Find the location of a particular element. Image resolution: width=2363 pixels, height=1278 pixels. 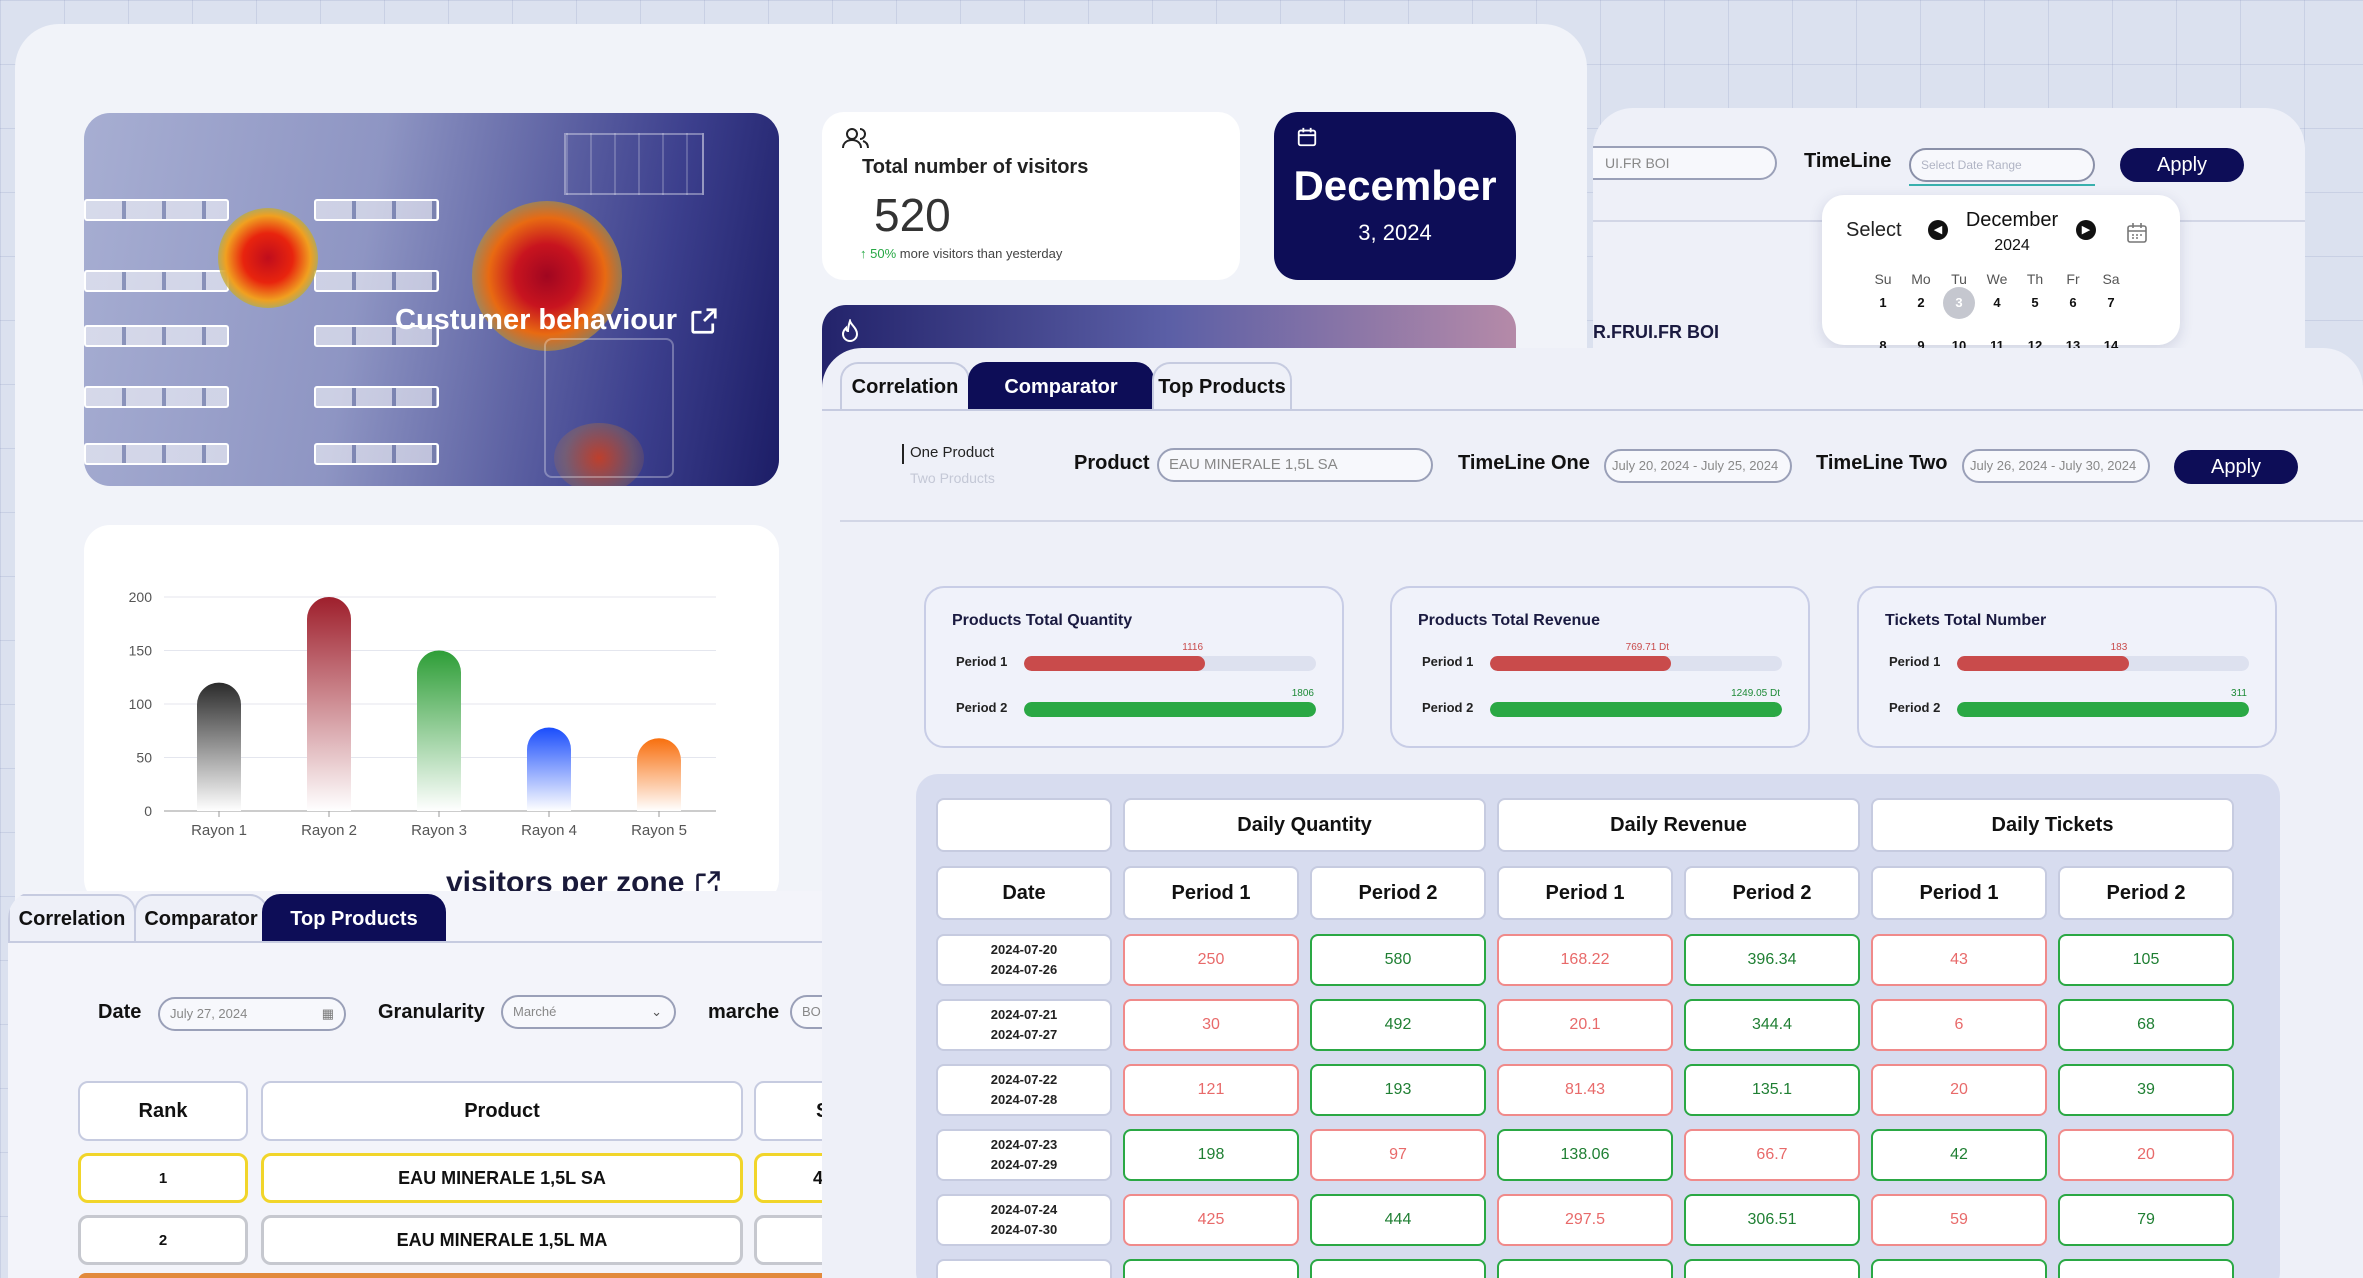

tabs-divider is located at coordinates (1592, 410).